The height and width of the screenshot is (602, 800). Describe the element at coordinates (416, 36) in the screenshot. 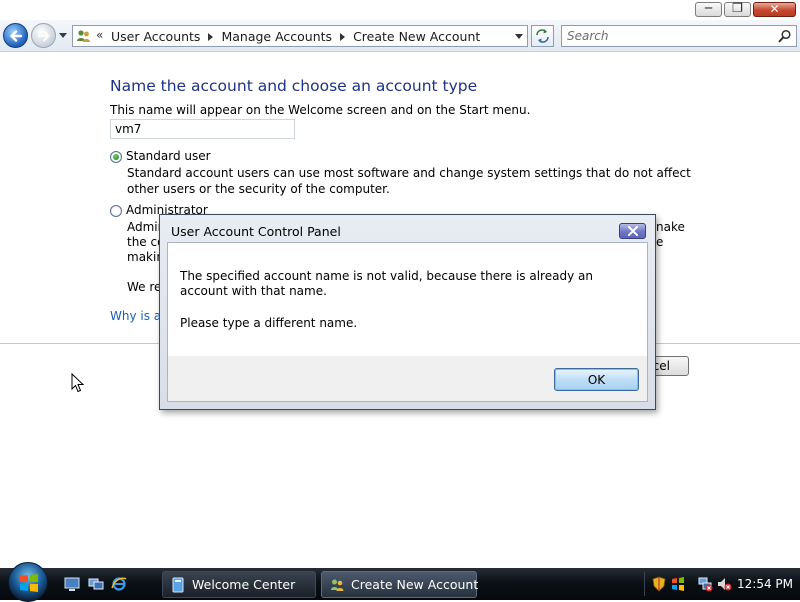

I see `breadcrumb-create-new-account: Create New Account` at that location.